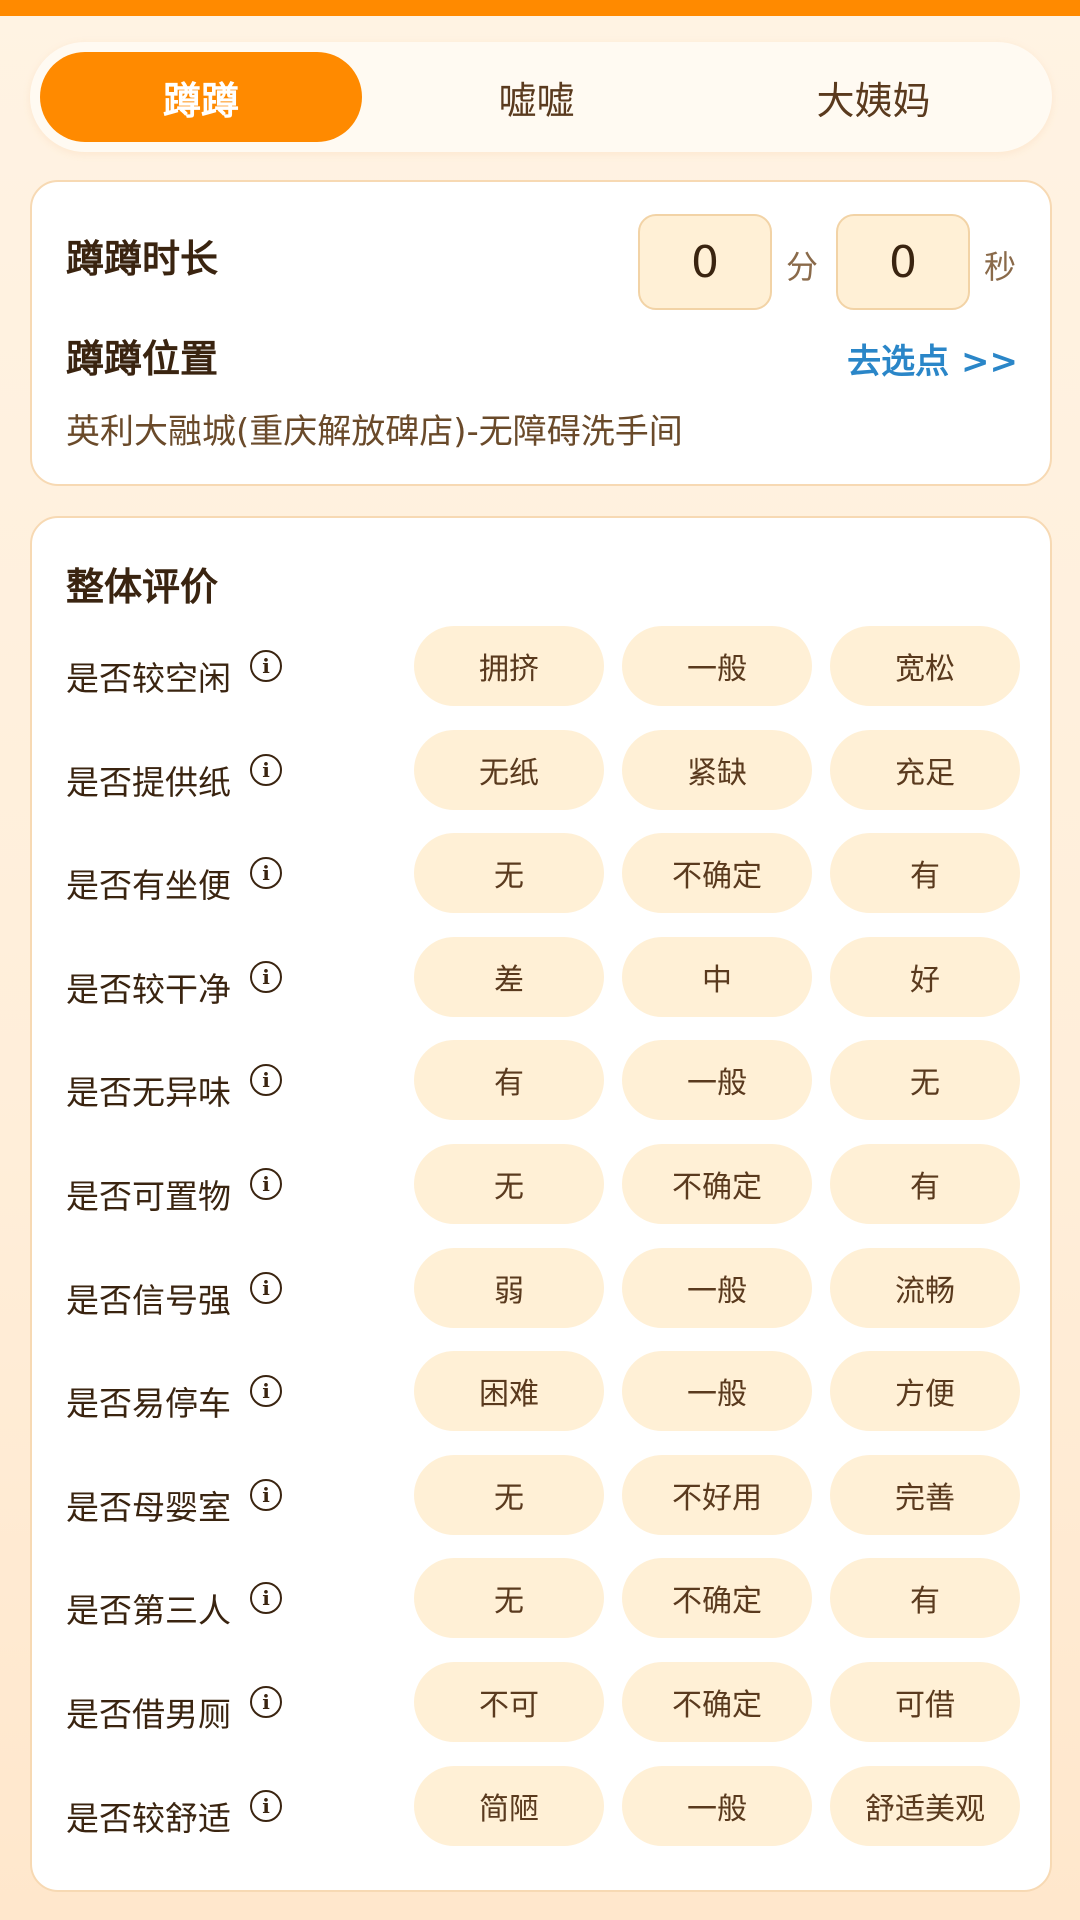 This screenshot has height=1920, width=1080. Describe the element at coordinates (705, 262) in the screenshot. I see `minutes-input: 0` at that location.